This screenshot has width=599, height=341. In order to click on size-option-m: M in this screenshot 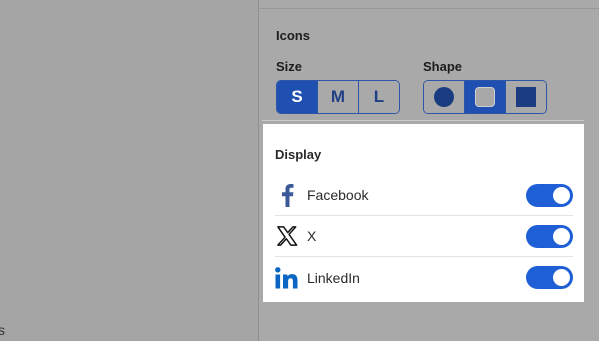, I will do `click(338, 97)`.